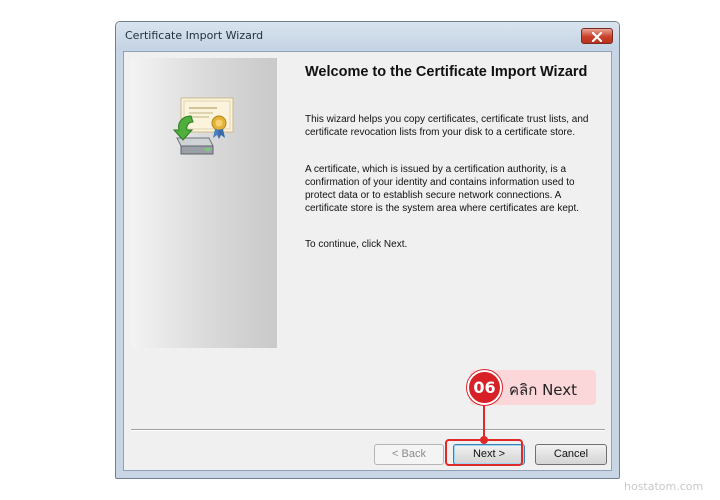 Image resolution: width=720 pixels, height=500 pixels. What do you see at coordinates (571, 454) in the screenshot?
I see `cancel-button: Cancel` at bounding box center [571, 454].